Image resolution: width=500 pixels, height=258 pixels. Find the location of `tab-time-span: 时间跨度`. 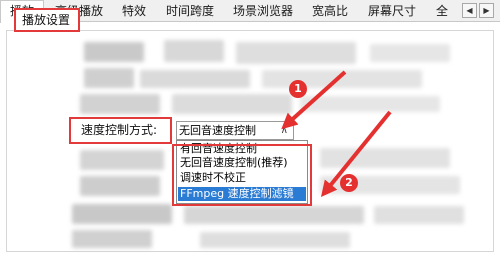

tab-time-span: 时间跨度 is located at coordinates (190, 12).